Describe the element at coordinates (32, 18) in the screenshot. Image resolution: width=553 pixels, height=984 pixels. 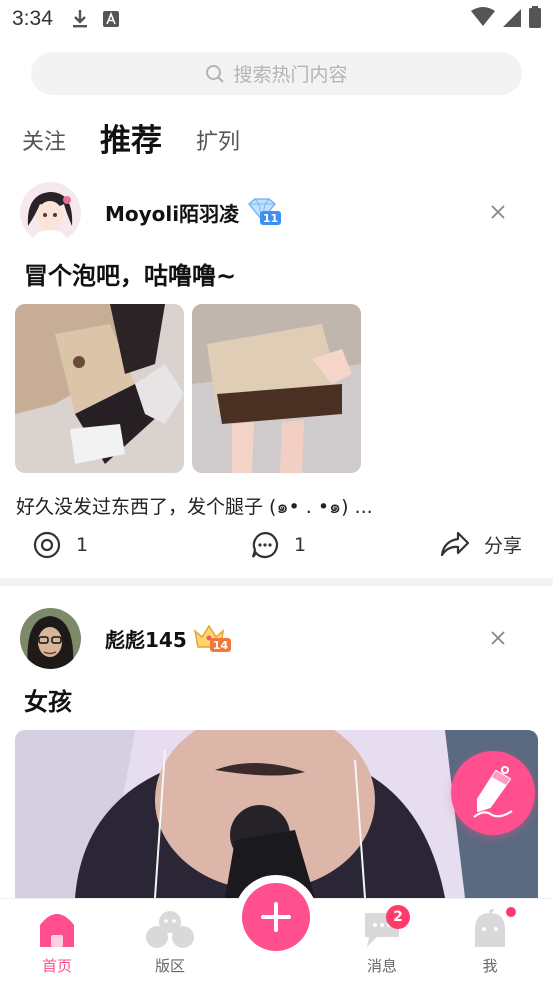
I see `status-time: 3:34` at that location.